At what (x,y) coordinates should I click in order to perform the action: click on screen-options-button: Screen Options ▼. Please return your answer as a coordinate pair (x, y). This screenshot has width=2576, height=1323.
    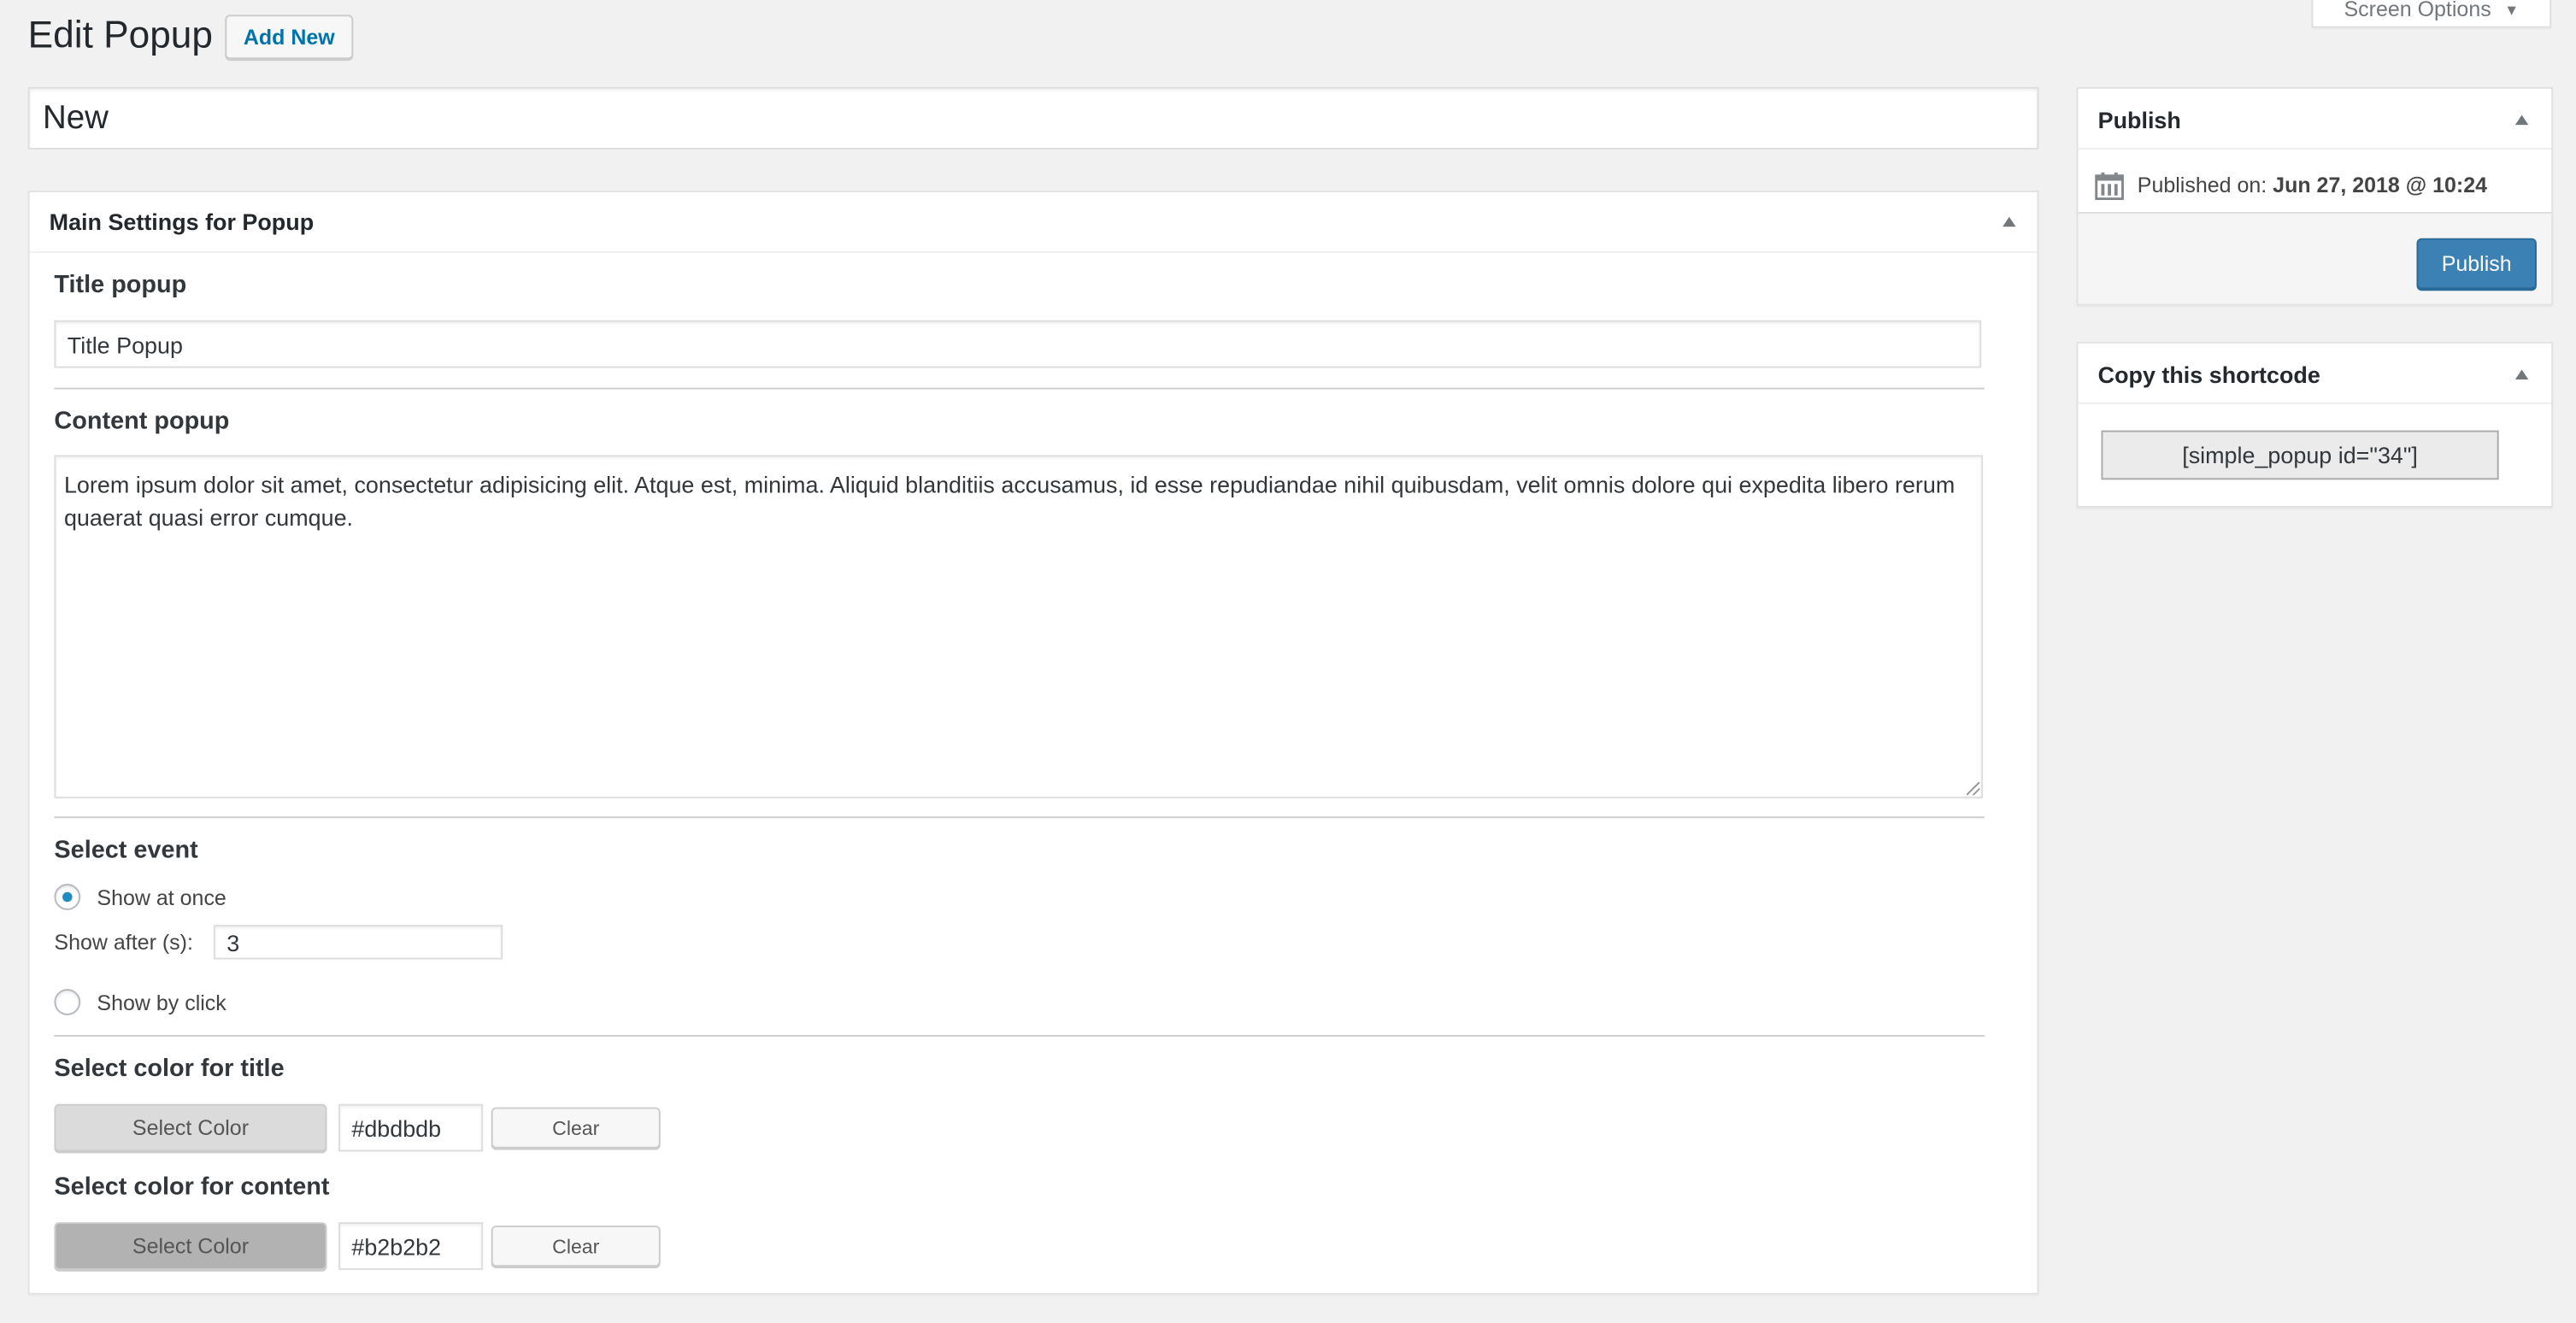
    Looking at the image, I should click on (2431, 14).